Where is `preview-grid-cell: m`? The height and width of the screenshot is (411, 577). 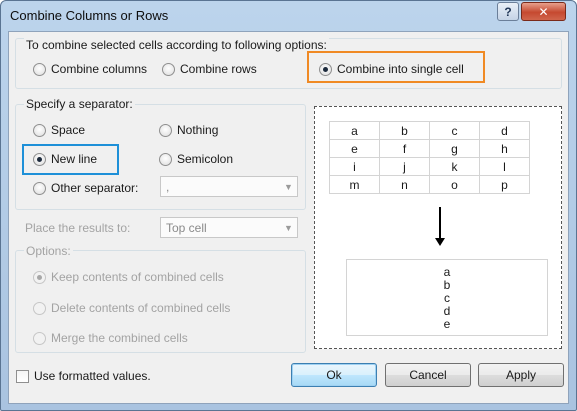
preview-grid-cell: m is located at coordinates (354, 184).